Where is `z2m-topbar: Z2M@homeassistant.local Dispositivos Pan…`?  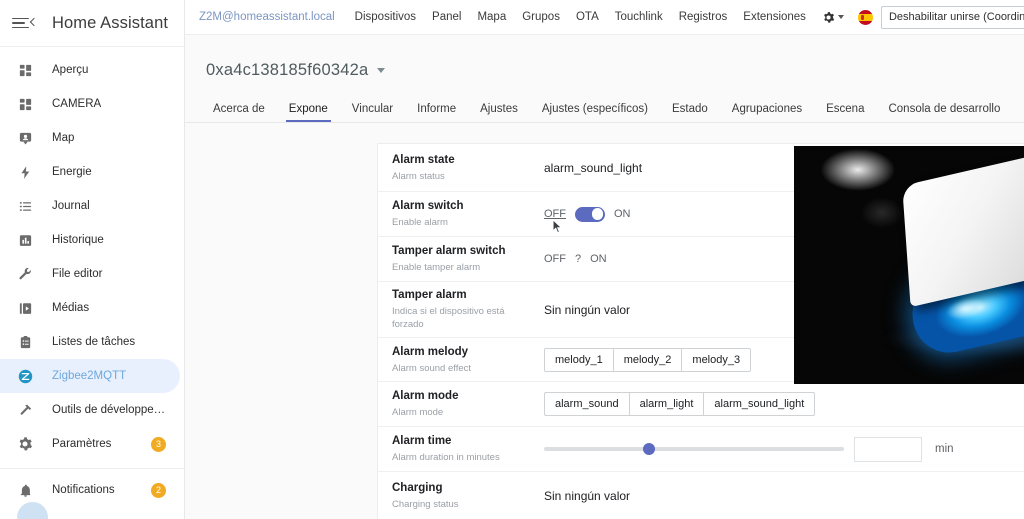
z2m-topbar: Z2M@homeassistant.local Dispositivos Pan… is located at coordinates (604, 17).